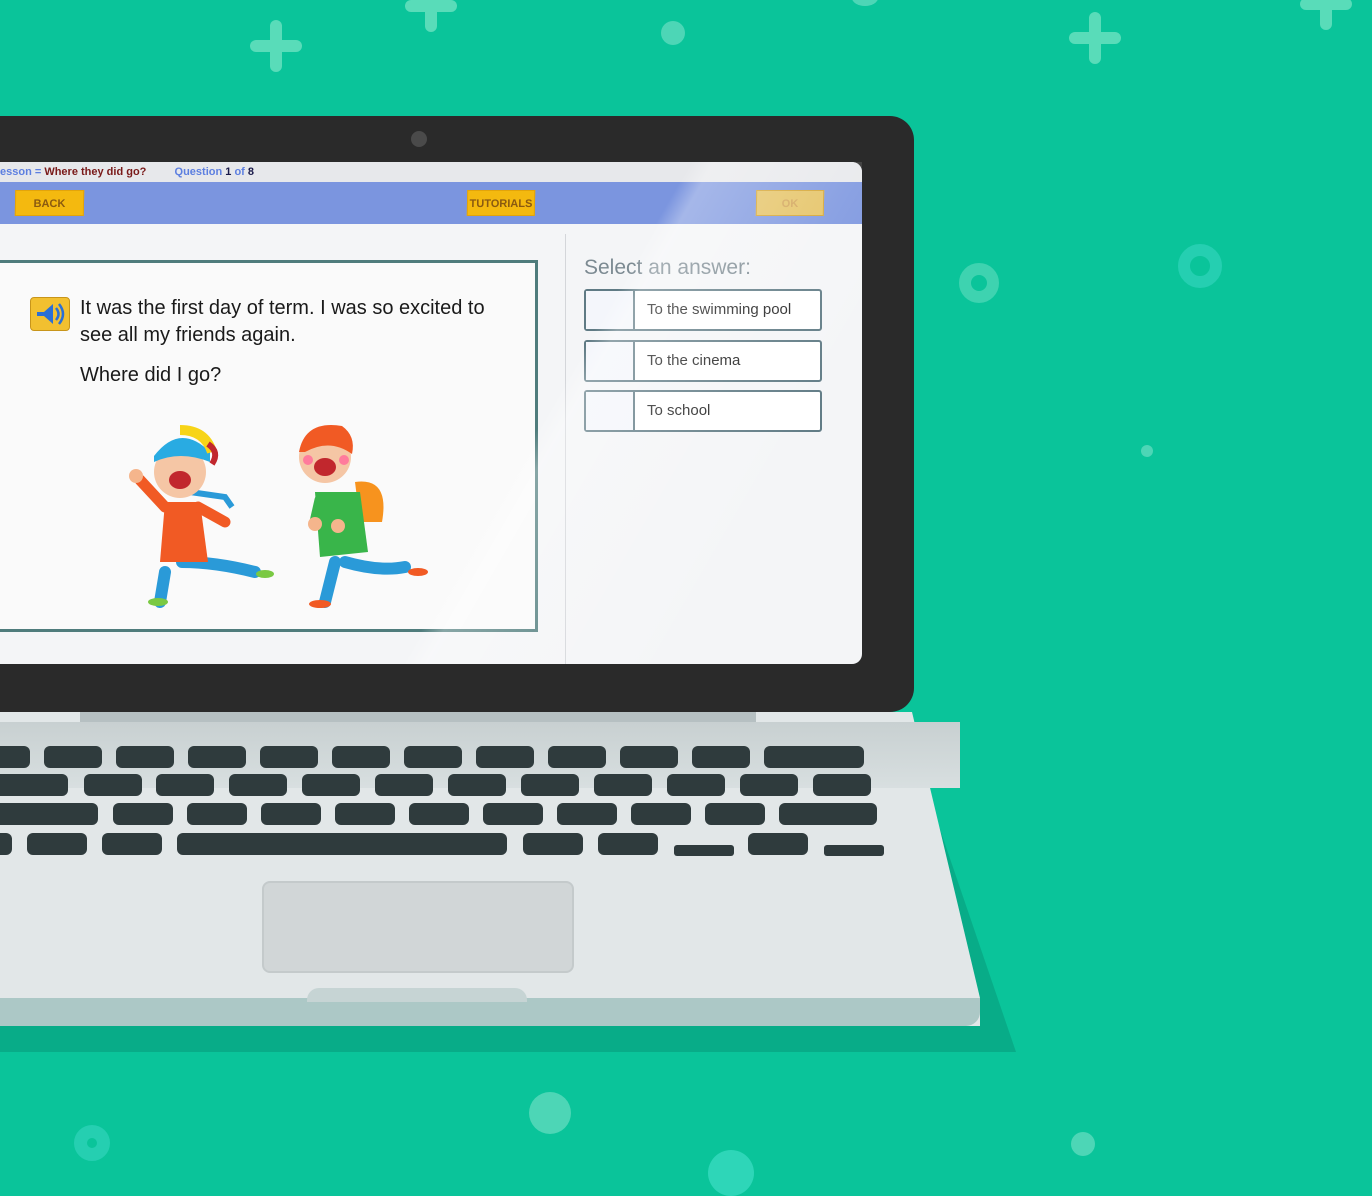 Image resolution: width=1372 pixels, height=1196 pixels. What do you see at coordinates (565, 449) in the screenshot?
I see `panel-divider` at bounding box center [565, 449].